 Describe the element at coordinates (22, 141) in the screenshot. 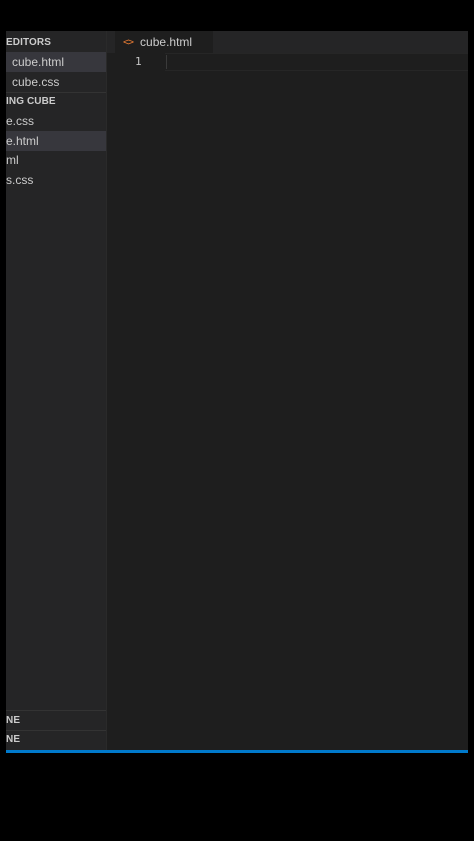

I see `file-item-label: e.html` at that location.